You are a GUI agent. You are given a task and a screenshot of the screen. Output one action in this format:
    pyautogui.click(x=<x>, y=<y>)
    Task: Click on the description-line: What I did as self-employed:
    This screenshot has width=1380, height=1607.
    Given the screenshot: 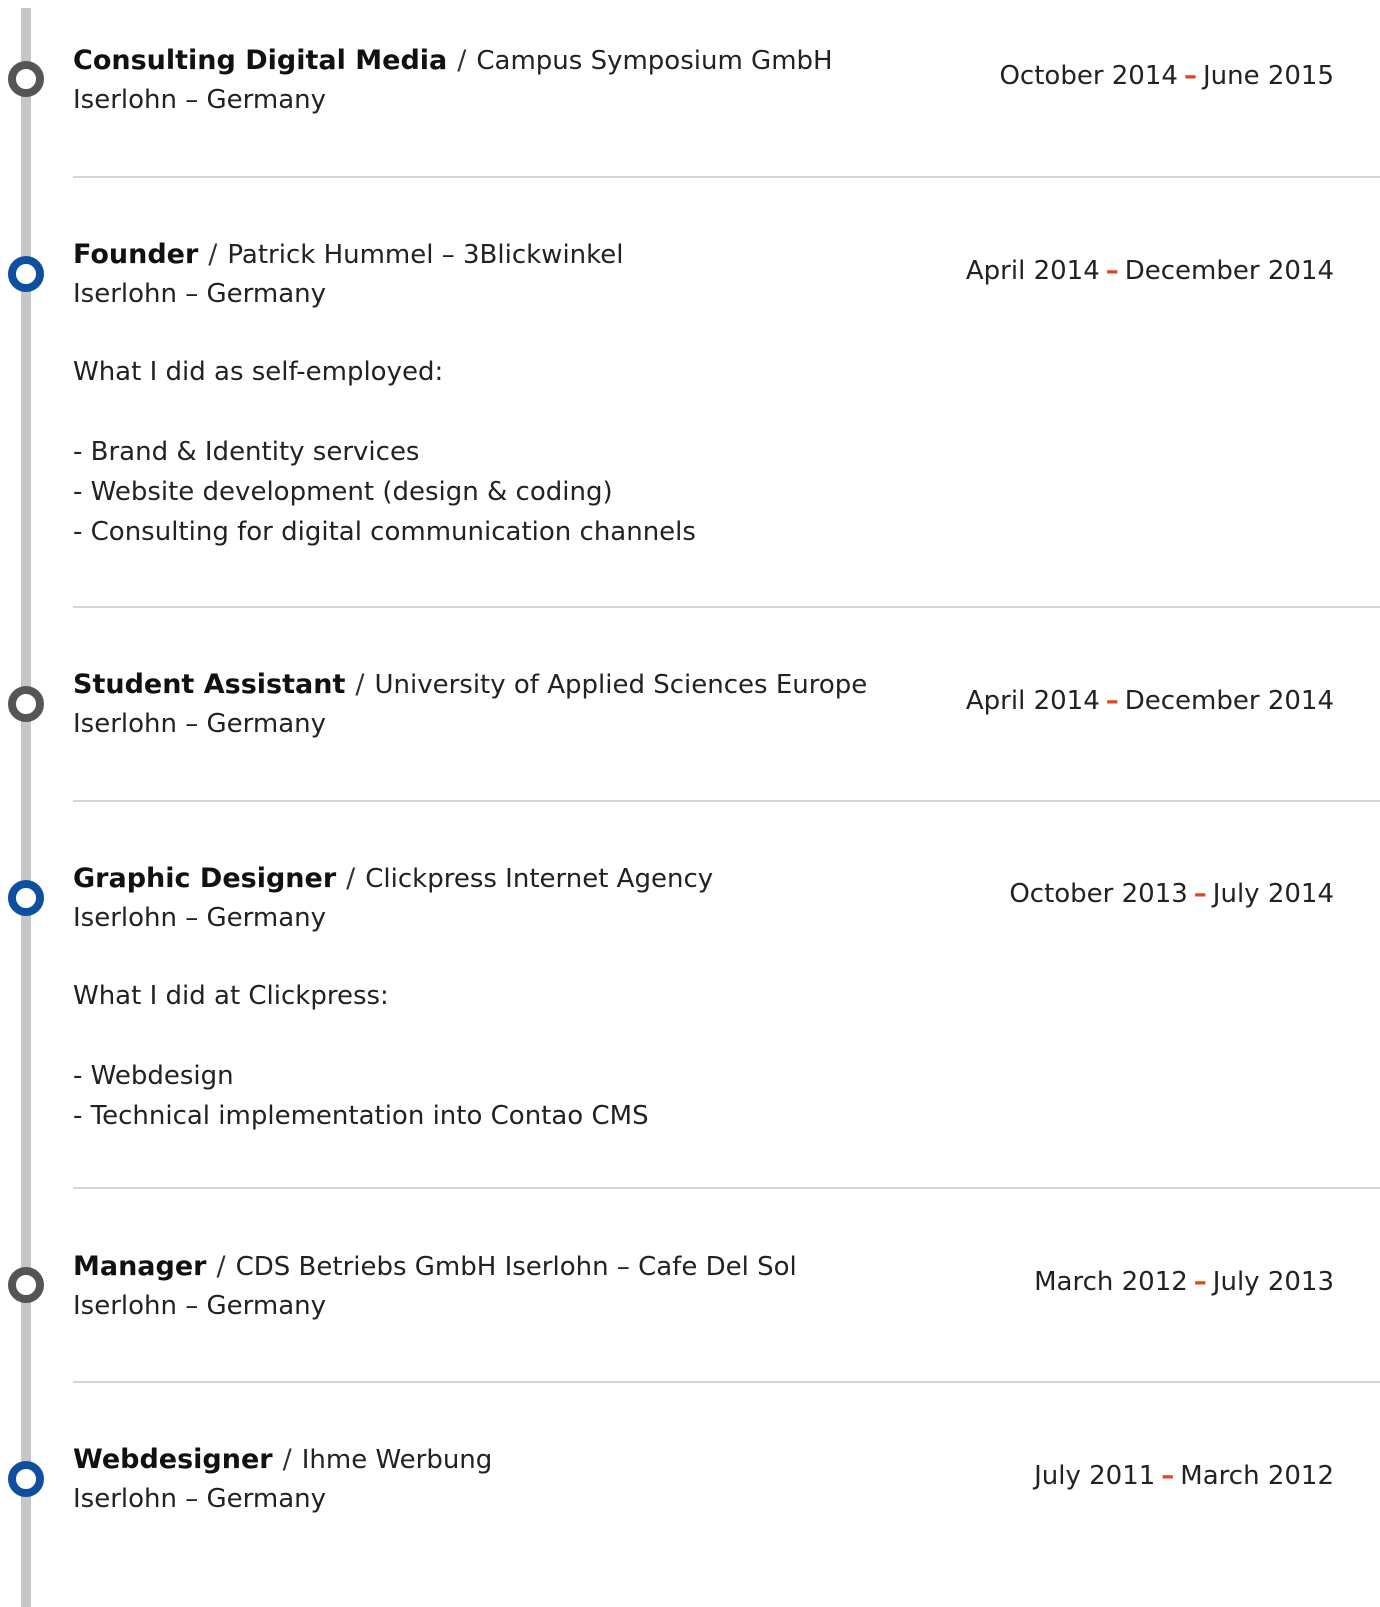 What is the action you would take?
    pyautogui.click(x=258, y=372)
    